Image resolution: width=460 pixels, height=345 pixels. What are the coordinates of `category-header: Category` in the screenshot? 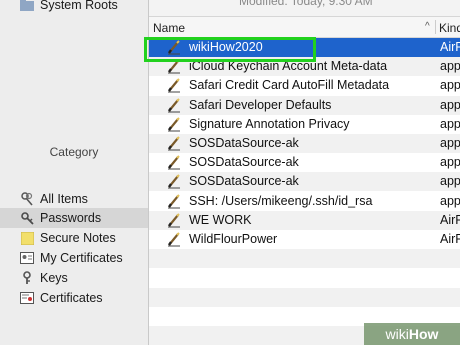 It's located at (74, 152).